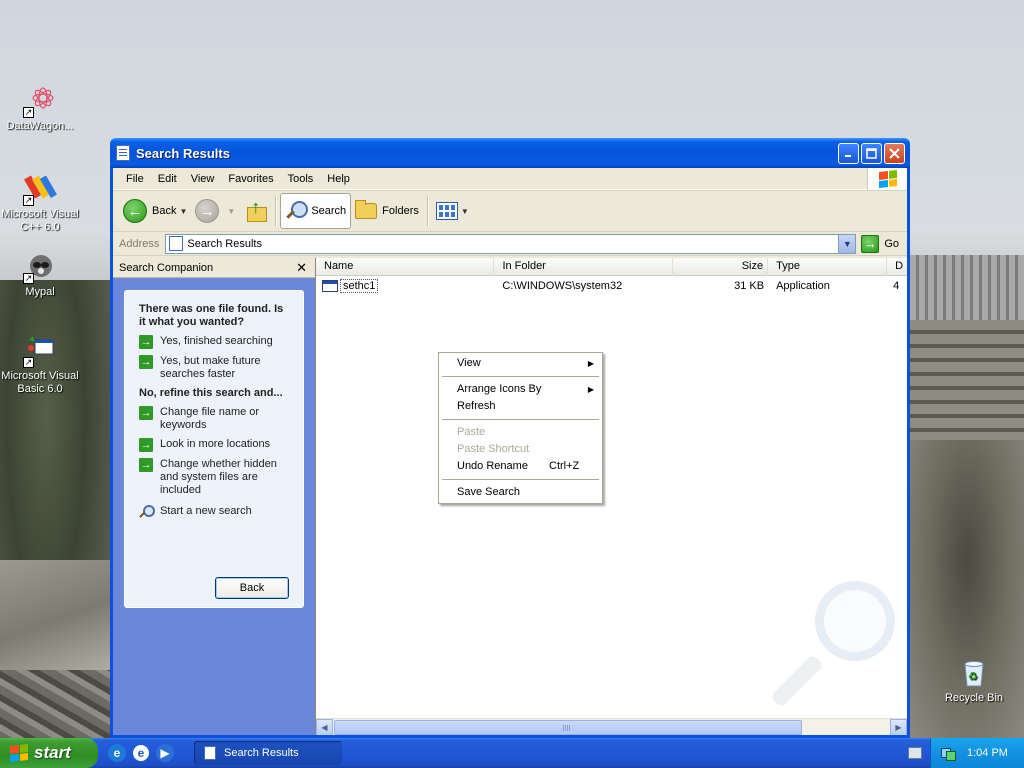 The height and width of the screenshot is (768, 1024). What do you see at coordinates (948, 753) in the screenshot?
I see `network-icon` at bounding box center [948, 753].